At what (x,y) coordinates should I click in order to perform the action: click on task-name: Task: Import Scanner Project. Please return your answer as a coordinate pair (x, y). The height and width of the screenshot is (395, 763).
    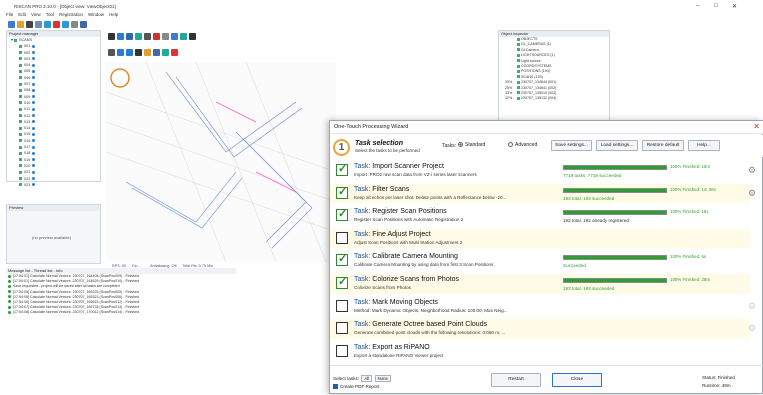
    Looking at the image, I should click on (399, 166).